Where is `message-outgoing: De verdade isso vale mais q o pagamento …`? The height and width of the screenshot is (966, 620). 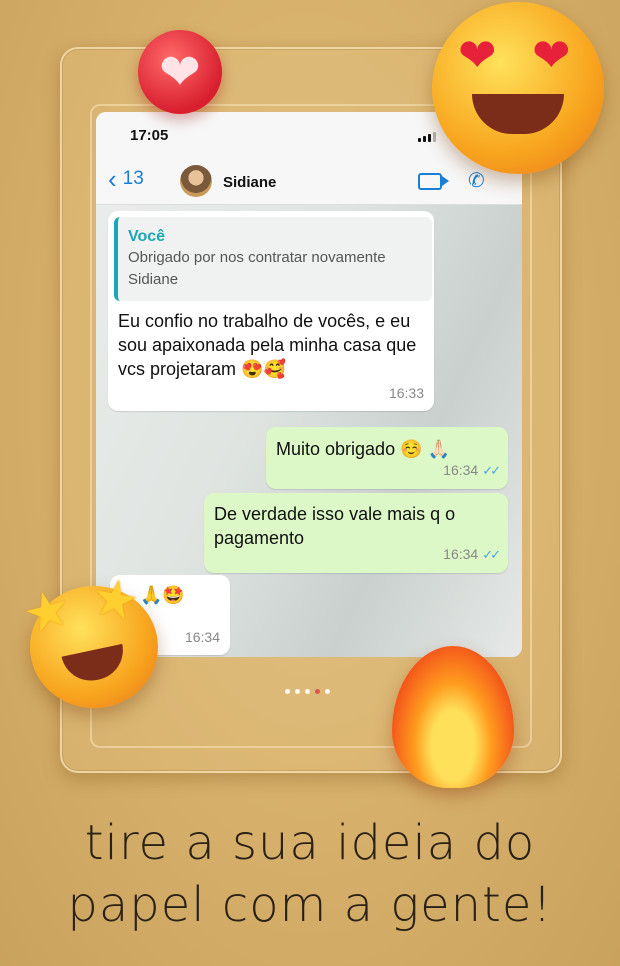
message-outgoing: De verdade isso vale mais q o pagamento … is located at coordinates (356, 533).